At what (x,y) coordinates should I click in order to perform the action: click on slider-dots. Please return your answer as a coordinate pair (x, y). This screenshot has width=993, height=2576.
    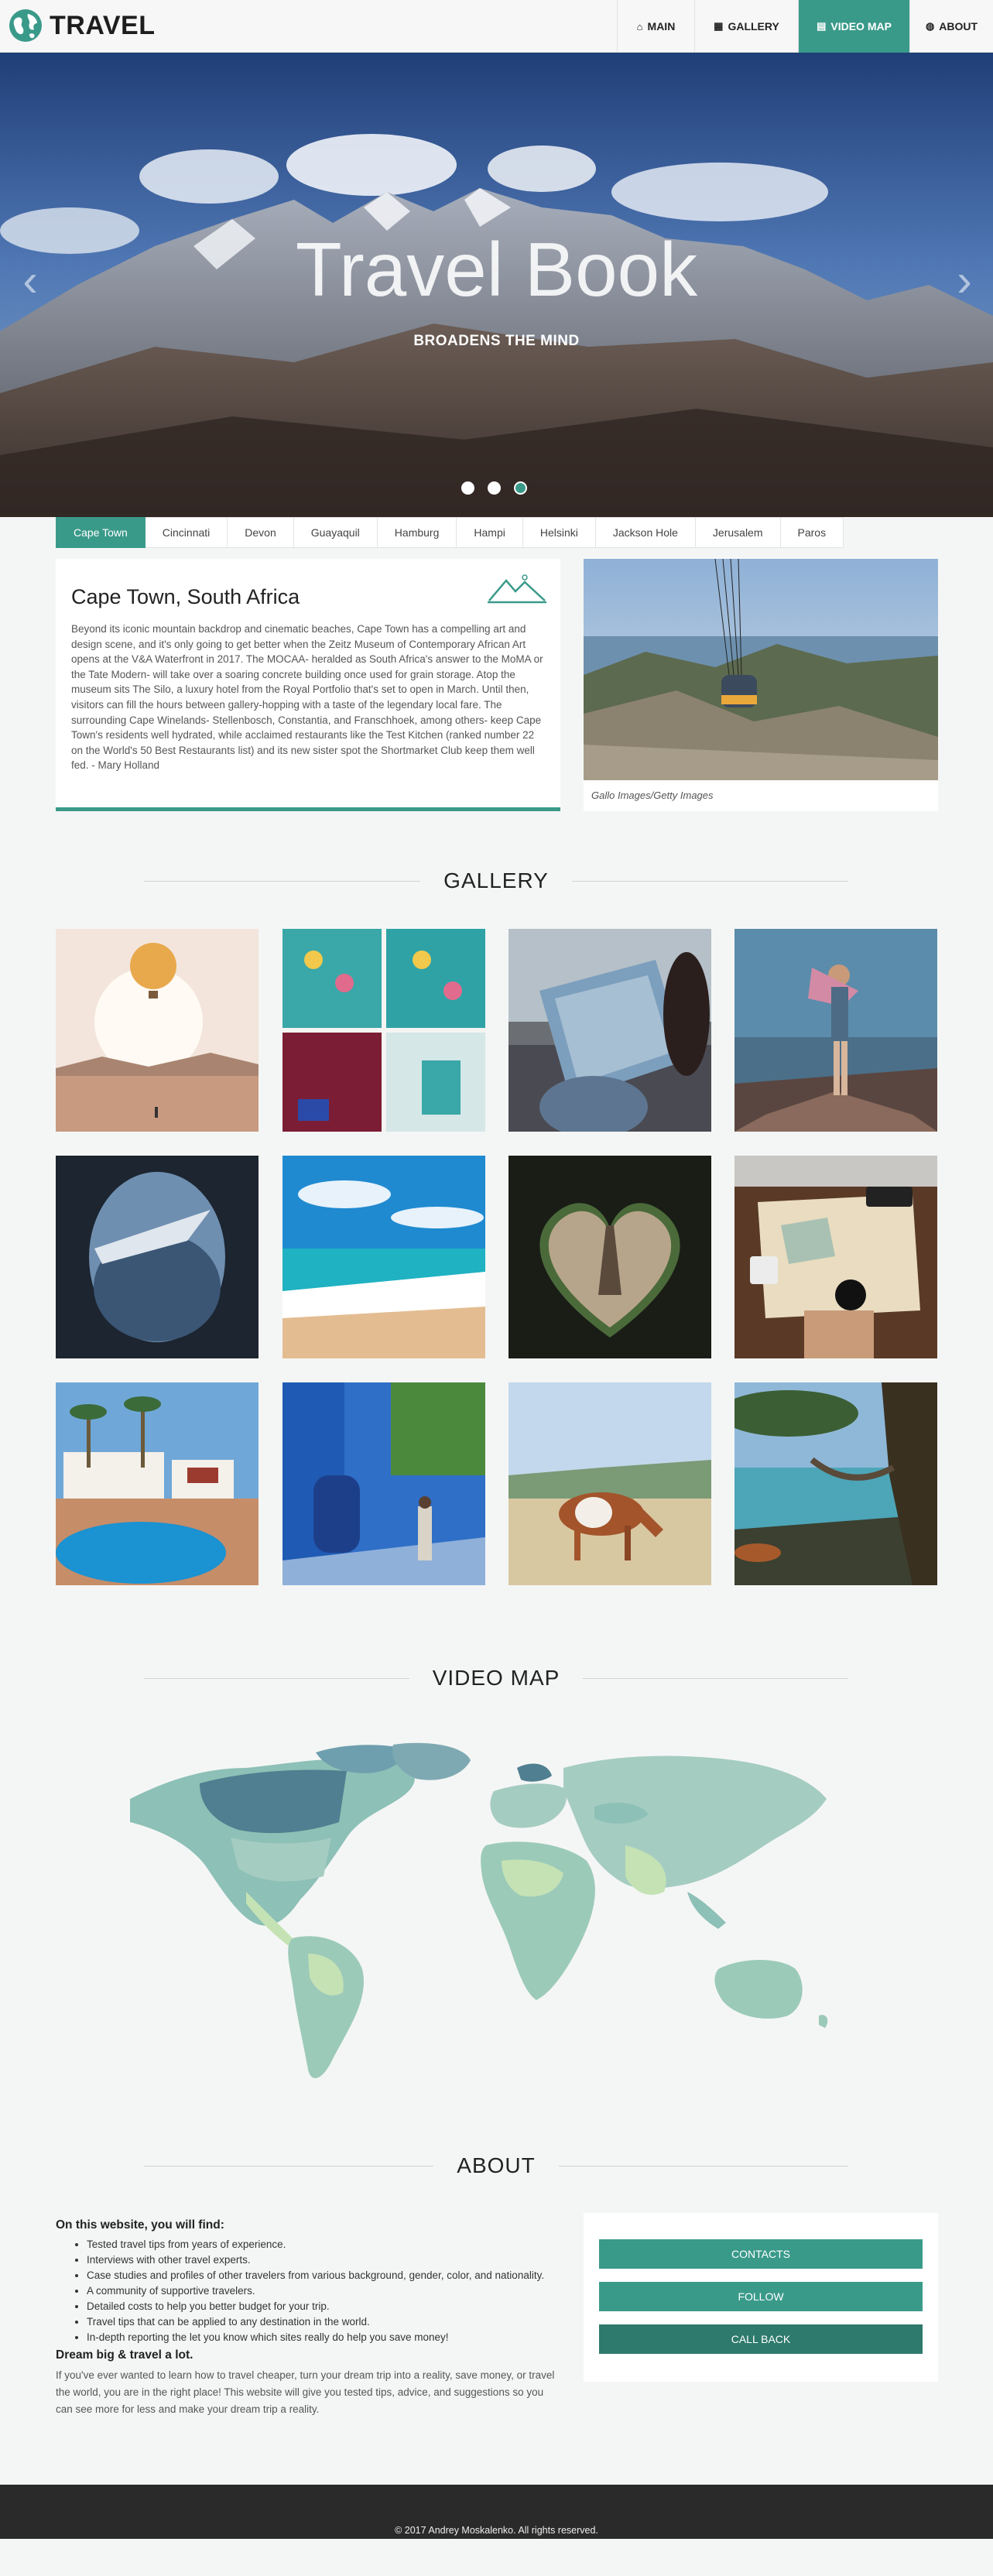
    Looking at the image, I should click on (501, 488).